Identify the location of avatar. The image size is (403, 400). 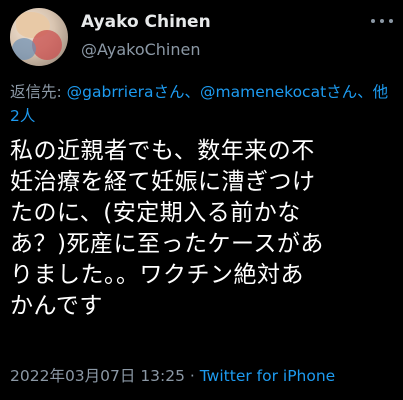
(39, 37).